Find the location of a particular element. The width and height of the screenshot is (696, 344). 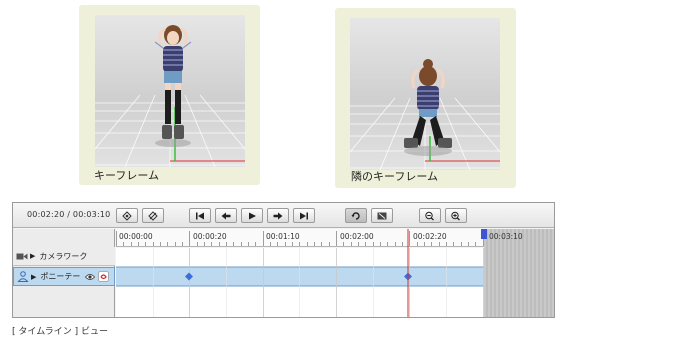

character-crouching is located at coordinates (428, 107).